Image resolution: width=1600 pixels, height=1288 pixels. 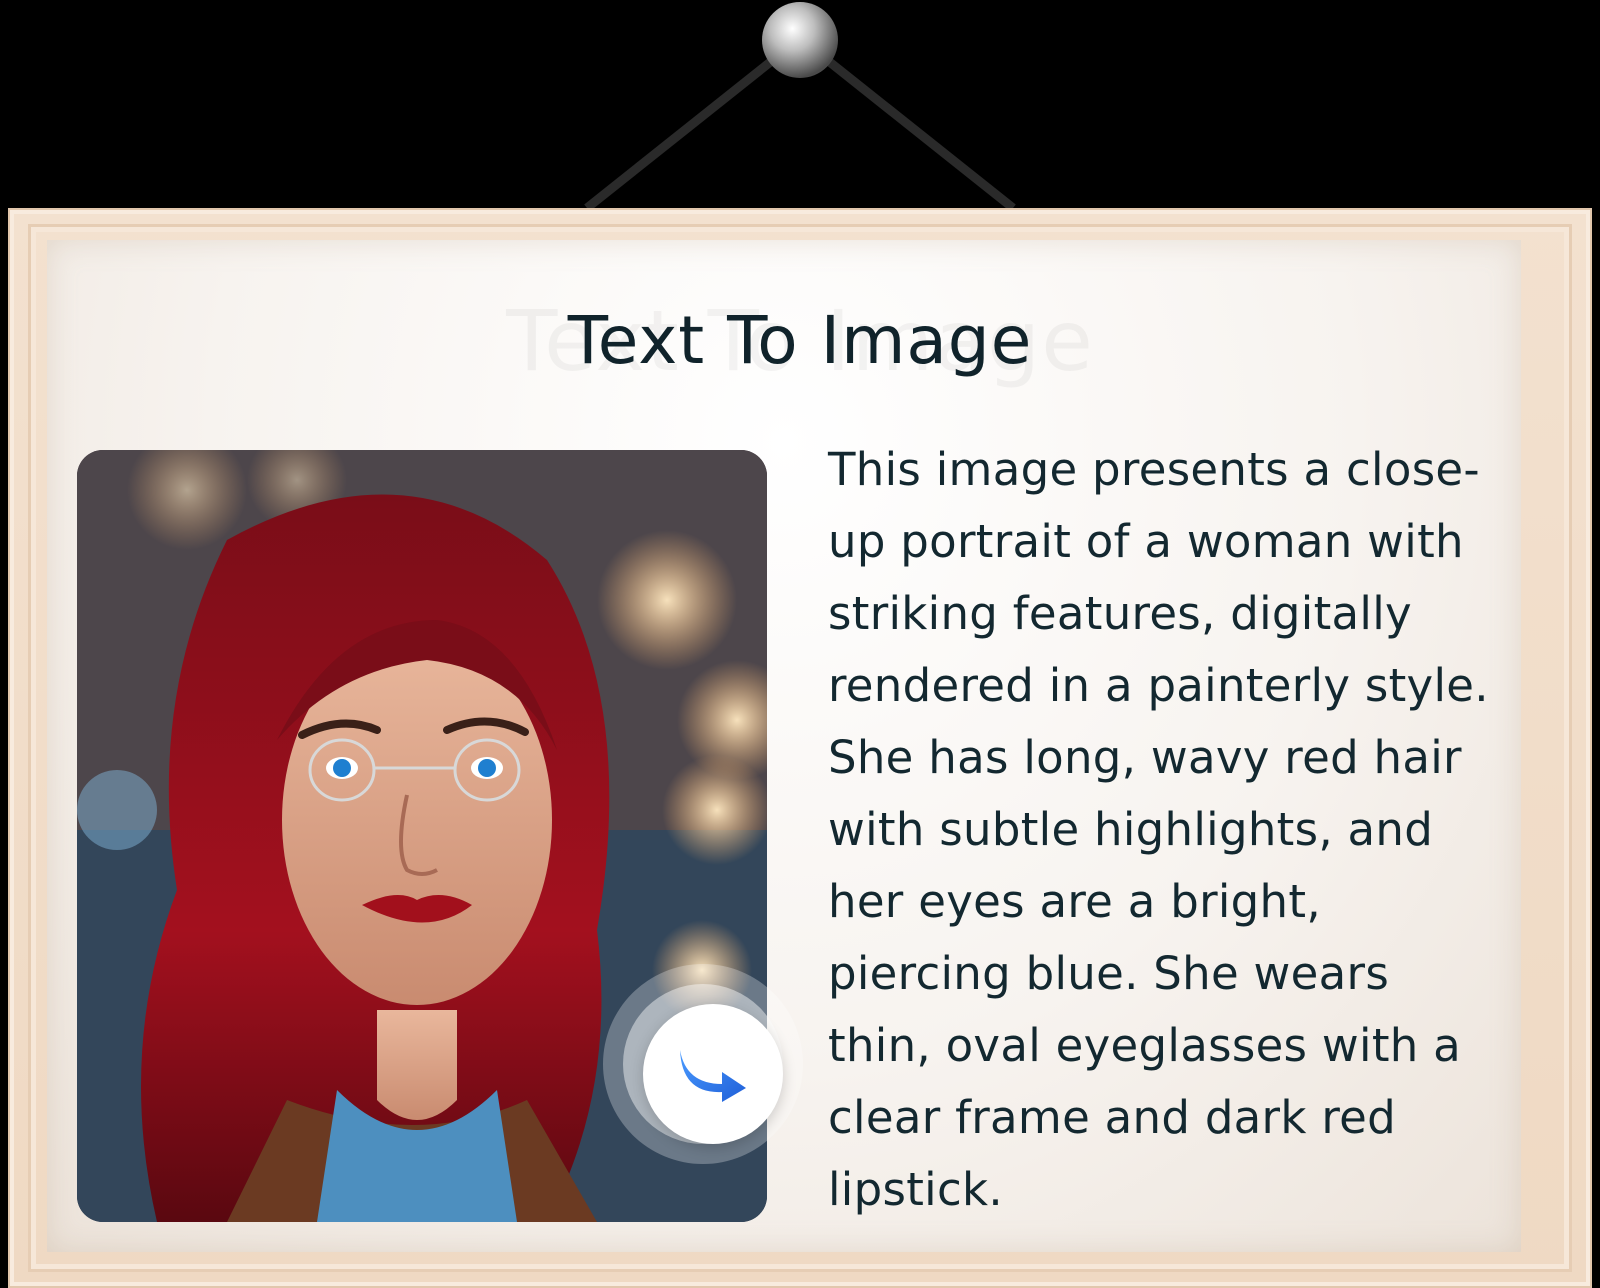 I want to click on pushpin-ball-icon, so click(x=800, y=40).